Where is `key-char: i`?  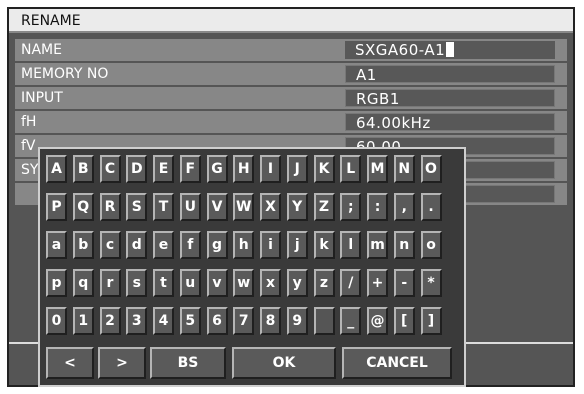
key-char: i is located at coordinates (270, 245).